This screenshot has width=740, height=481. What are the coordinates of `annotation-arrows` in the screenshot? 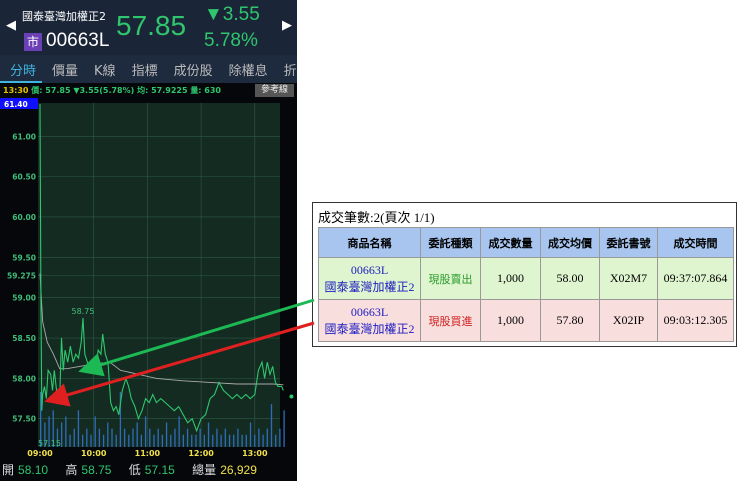 It's located at (179, 352).